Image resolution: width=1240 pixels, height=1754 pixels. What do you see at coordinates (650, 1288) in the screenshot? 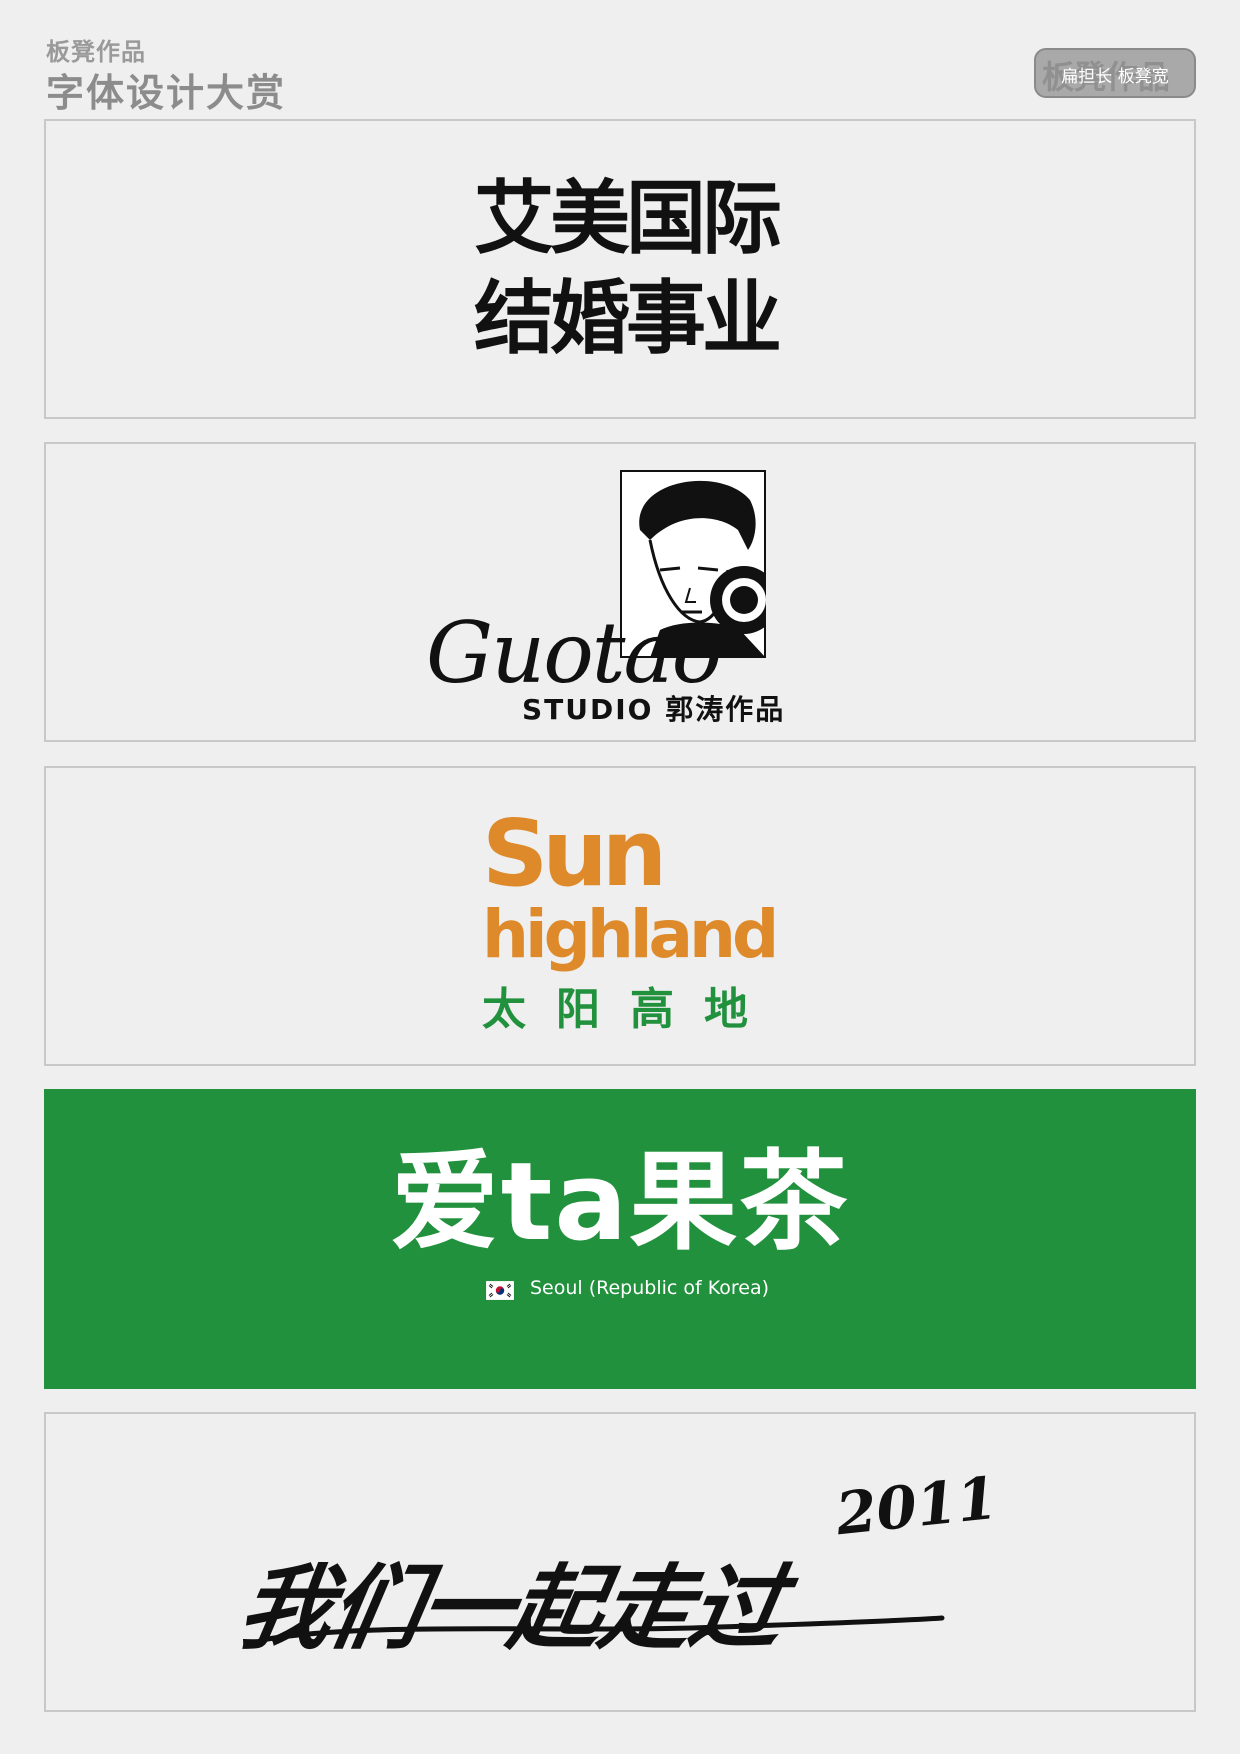
I see `location-label: Seoul (Republic of Korea)` at bounding box center [650, 1288].